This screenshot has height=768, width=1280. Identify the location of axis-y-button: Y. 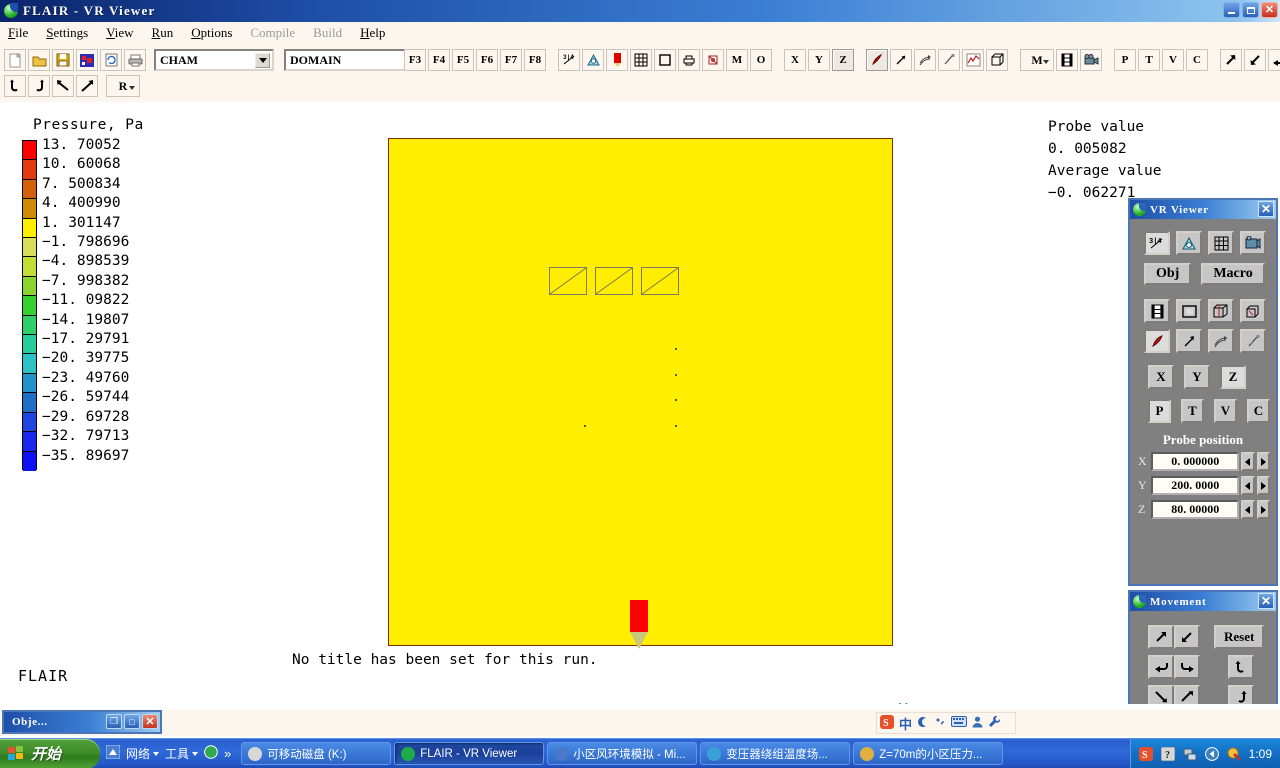
(819, 60).